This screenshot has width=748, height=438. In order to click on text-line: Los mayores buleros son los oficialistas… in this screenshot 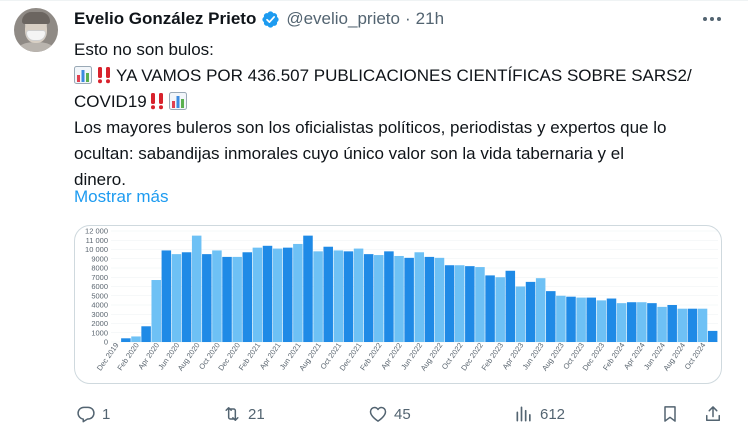, I will do `click(370, 127)`.